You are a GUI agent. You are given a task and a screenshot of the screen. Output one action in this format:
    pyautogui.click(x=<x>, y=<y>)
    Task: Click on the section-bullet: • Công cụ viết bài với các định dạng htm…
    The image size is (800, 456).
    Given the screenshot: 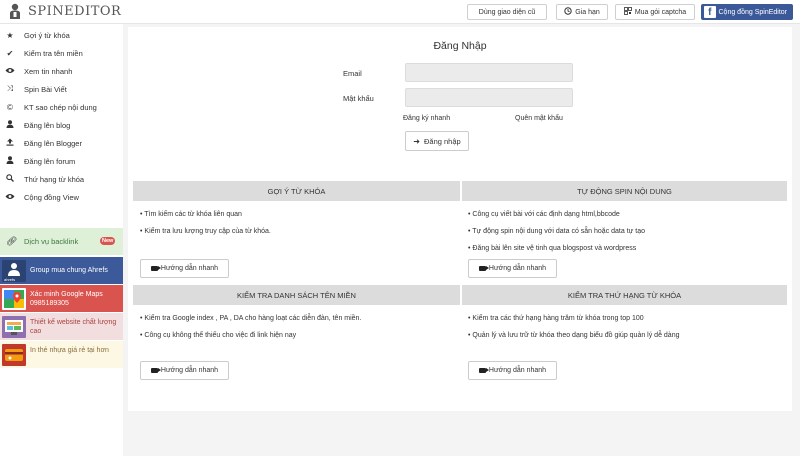 What is the action you would take?
    pyautogui.click(x=544, y=214)
    